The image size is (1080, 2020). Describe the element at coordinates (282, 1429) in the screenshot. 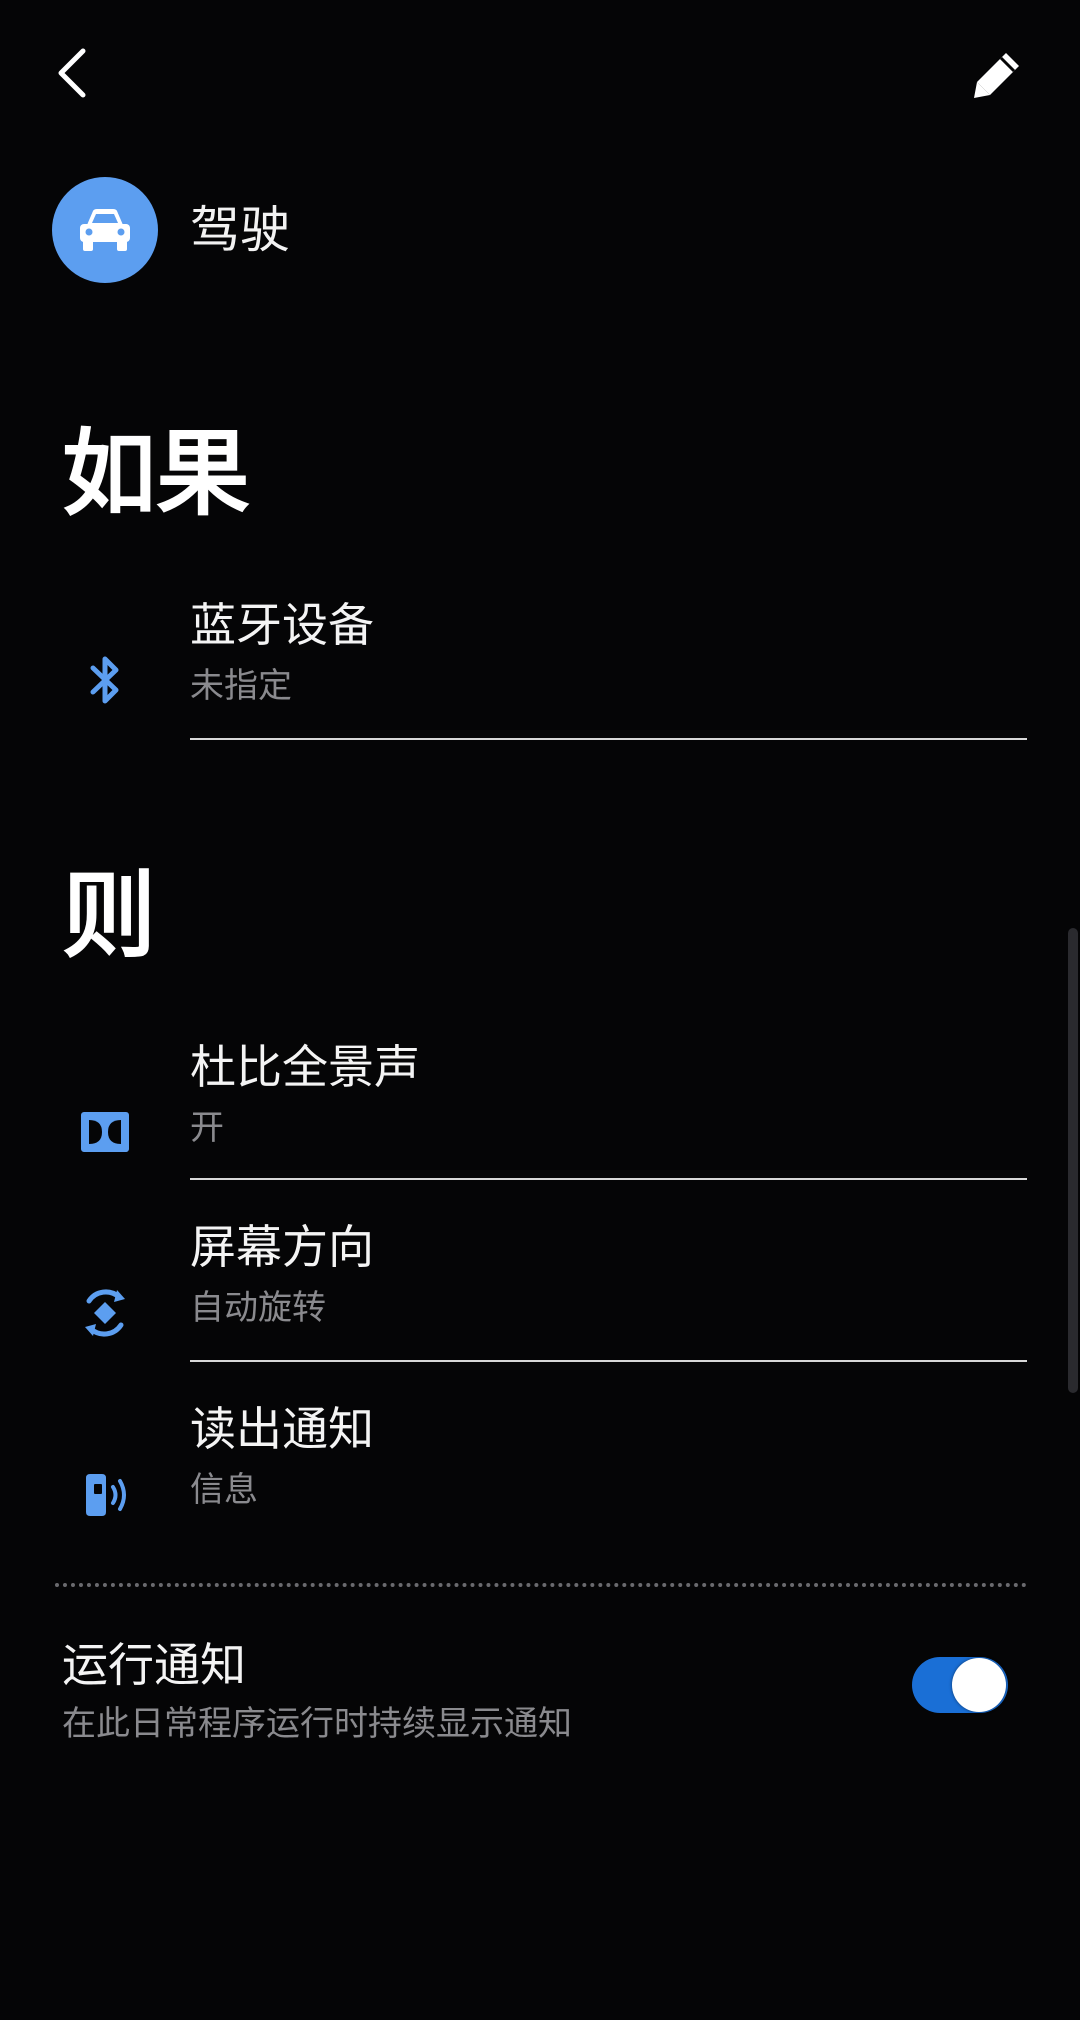

I see `action-title: 读出通知` at that location.